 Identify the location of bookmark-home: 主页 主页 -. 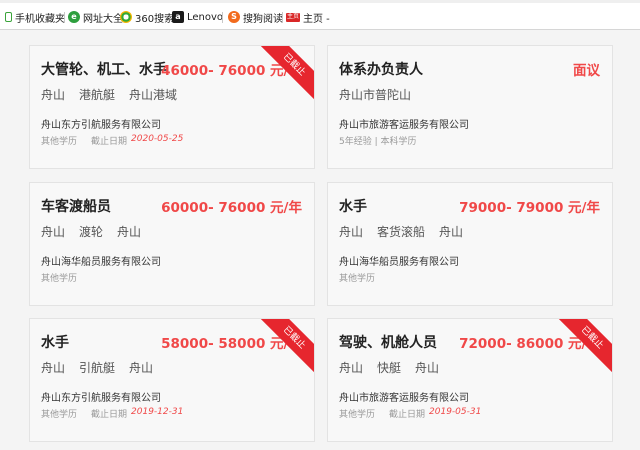
(308, 17).